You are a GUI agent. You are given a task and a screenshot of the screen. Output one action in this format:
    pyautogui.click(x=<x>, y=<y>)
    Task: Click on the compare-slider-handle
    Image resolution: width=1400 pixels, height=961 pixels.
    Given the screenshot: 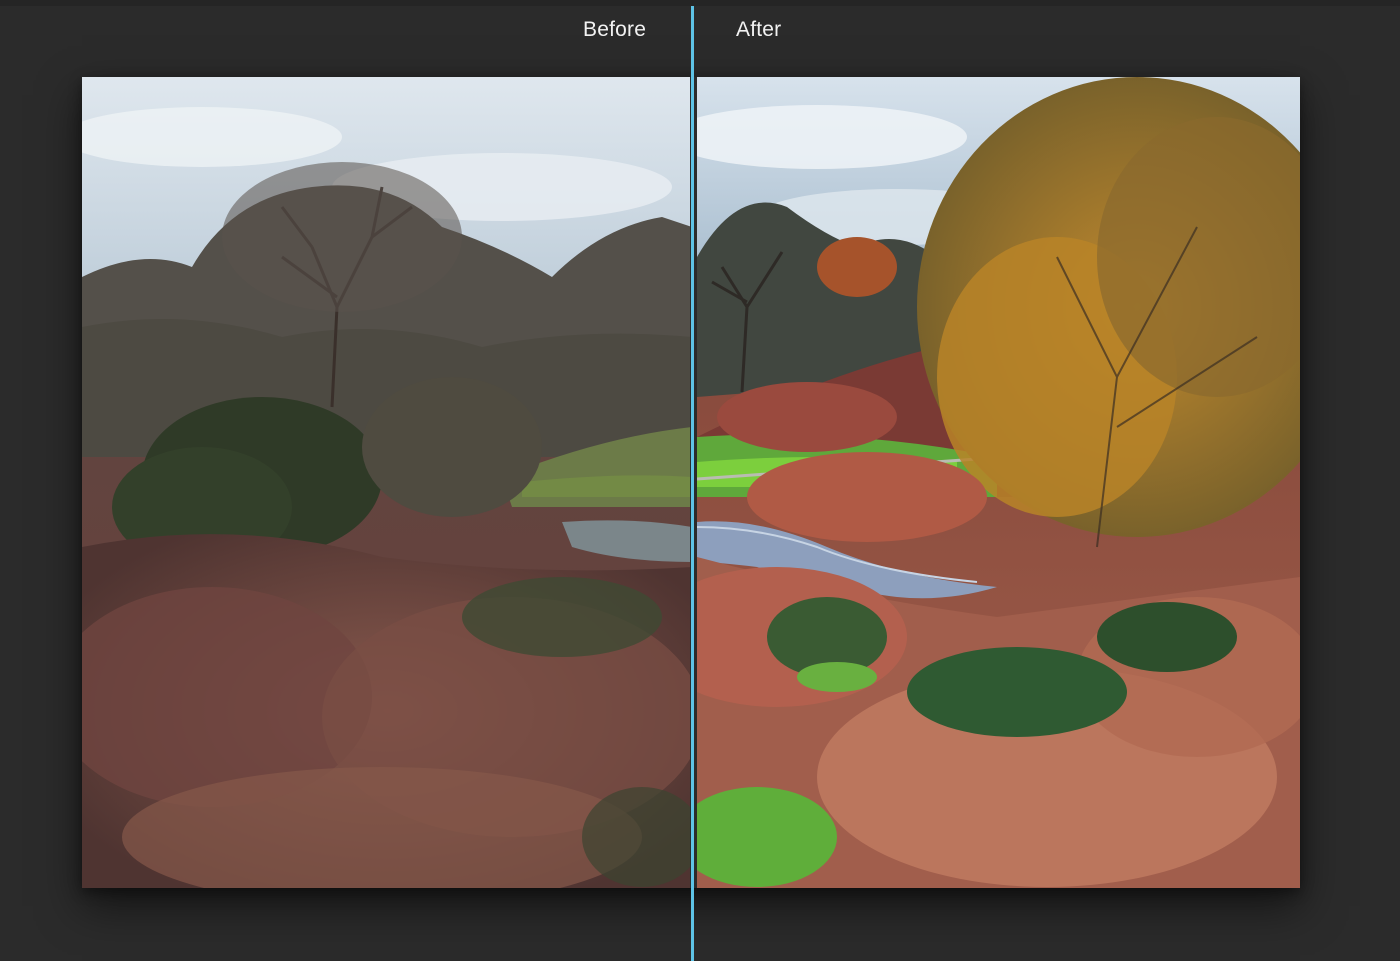 What is the action you would take?
    pyautogui.click(x=692, y=483)
    